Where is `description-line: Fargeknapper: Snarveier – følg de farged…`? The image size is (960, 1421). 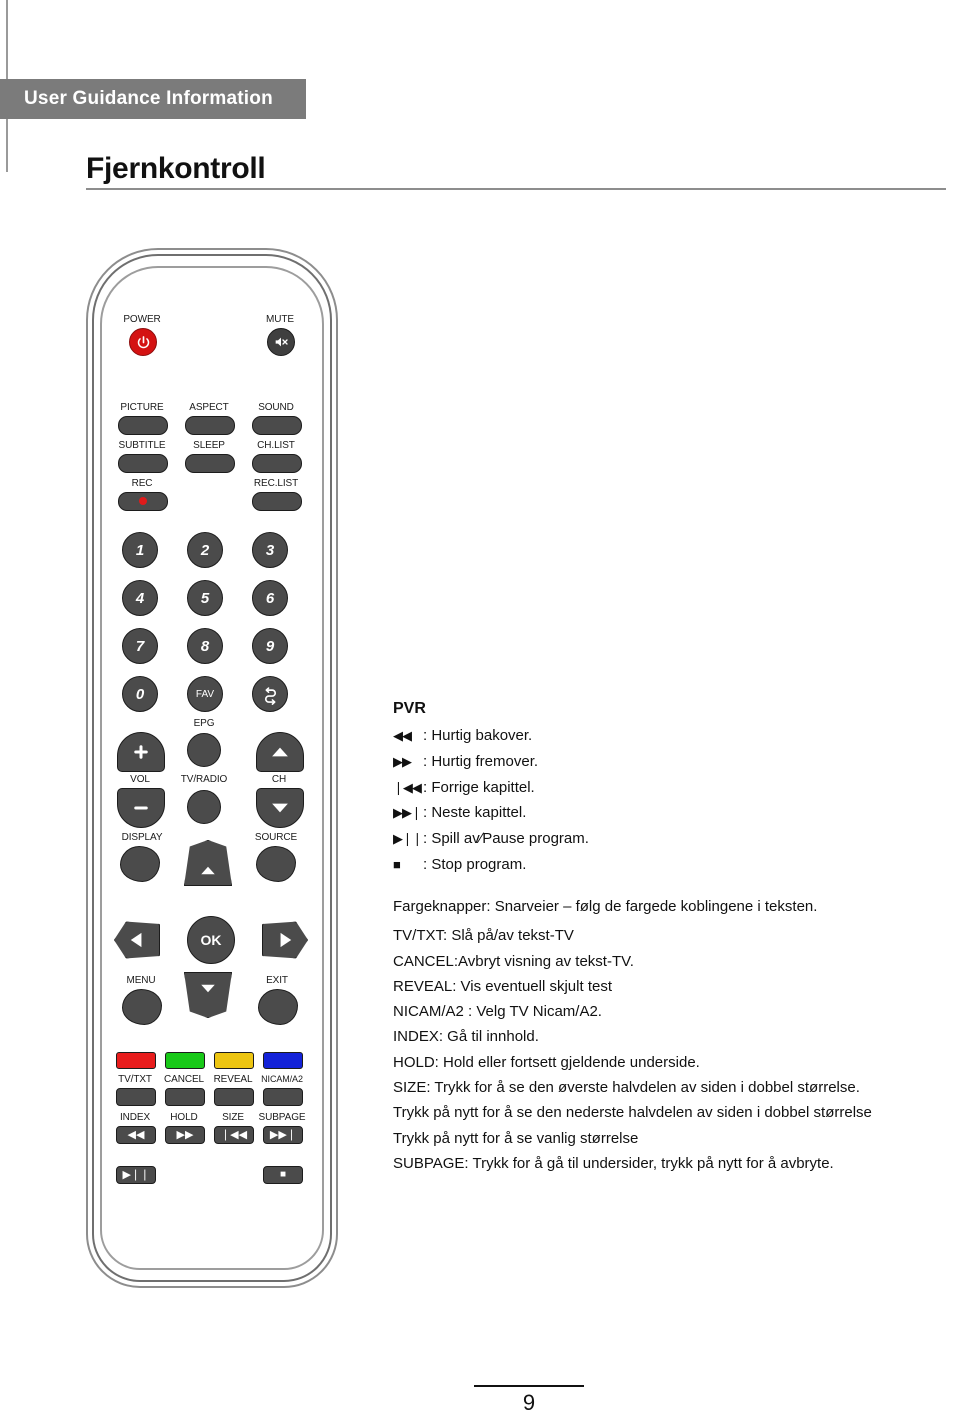 description-line: Fargeknapper: Snarveier – følg de farged… is located at coordinates (605, 906).